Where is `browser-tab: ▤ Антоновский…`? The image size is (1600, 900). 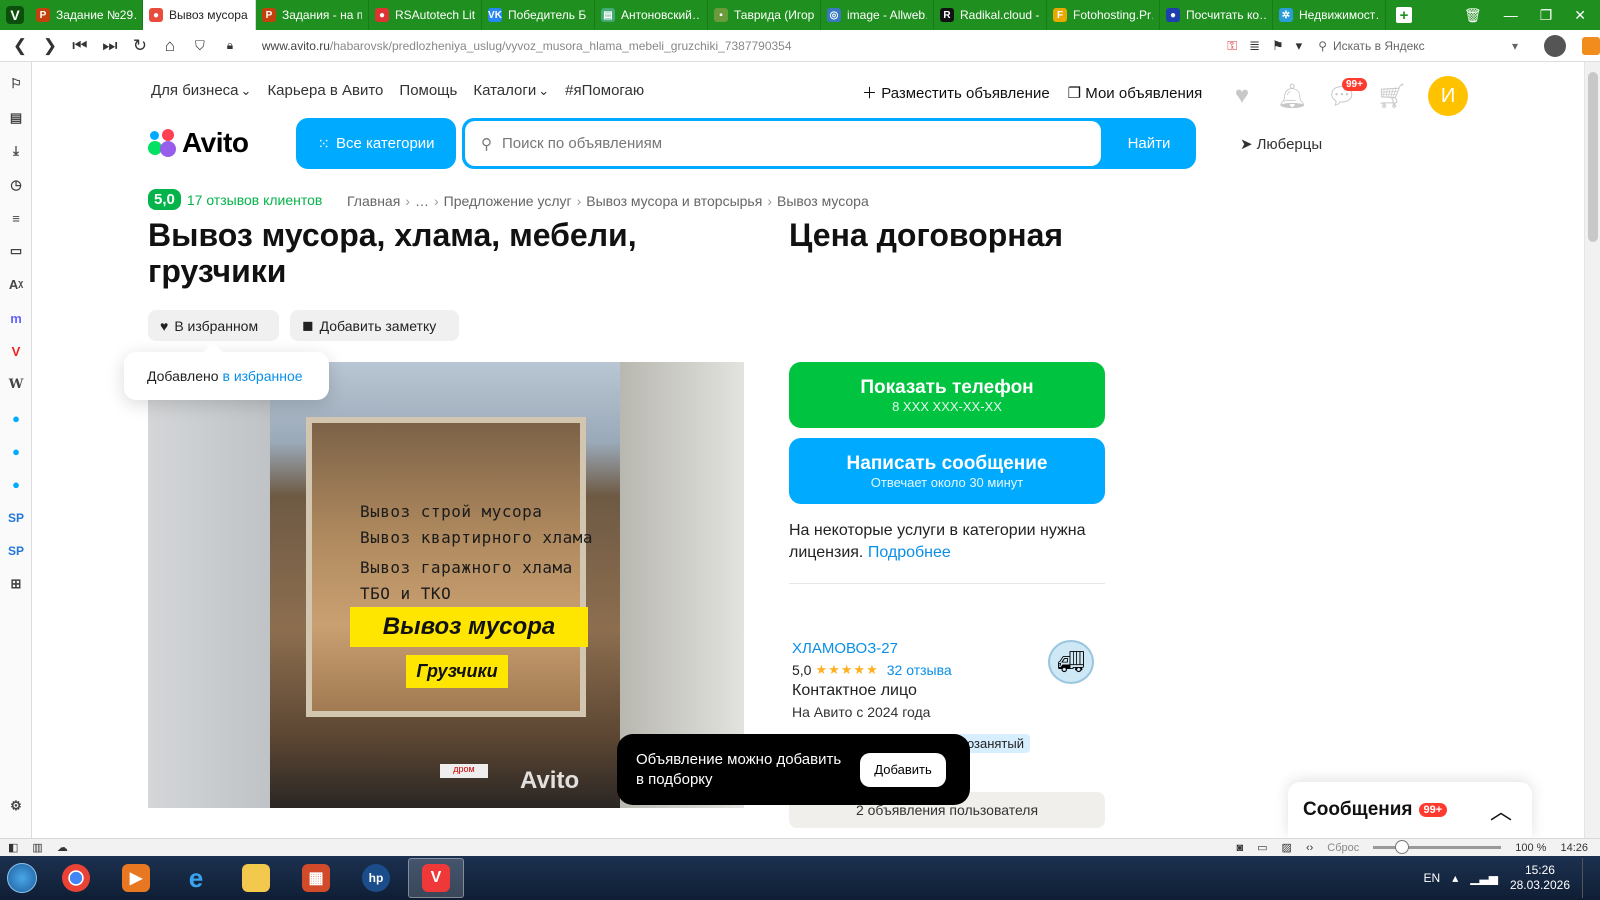 browser-tab: ▤ Антоновский… is located at coordinates (651, 15).